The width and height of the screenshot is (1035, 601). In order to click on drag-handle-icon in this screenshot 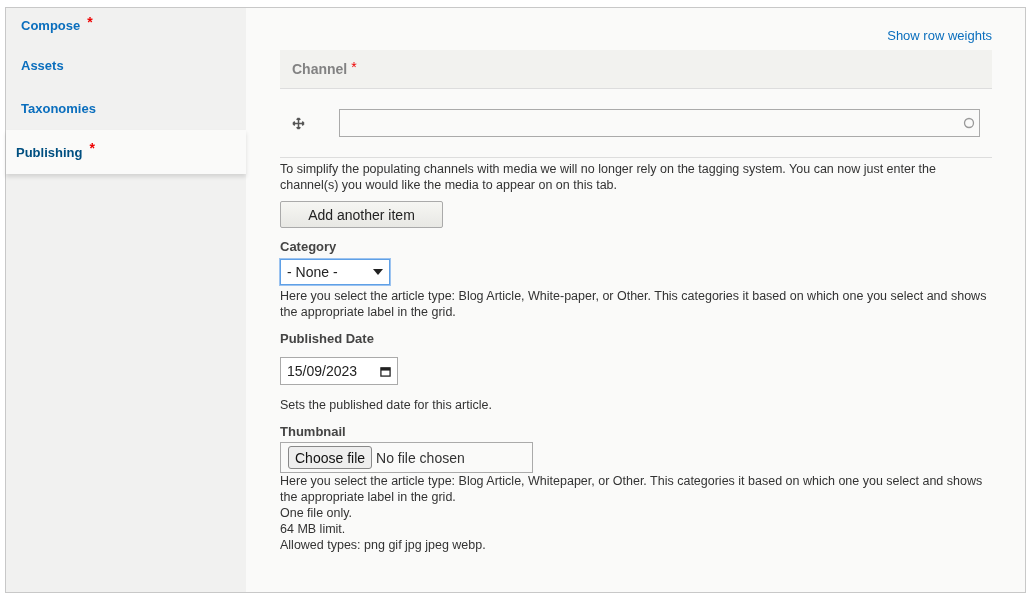, I will do `click(298, 123)`.